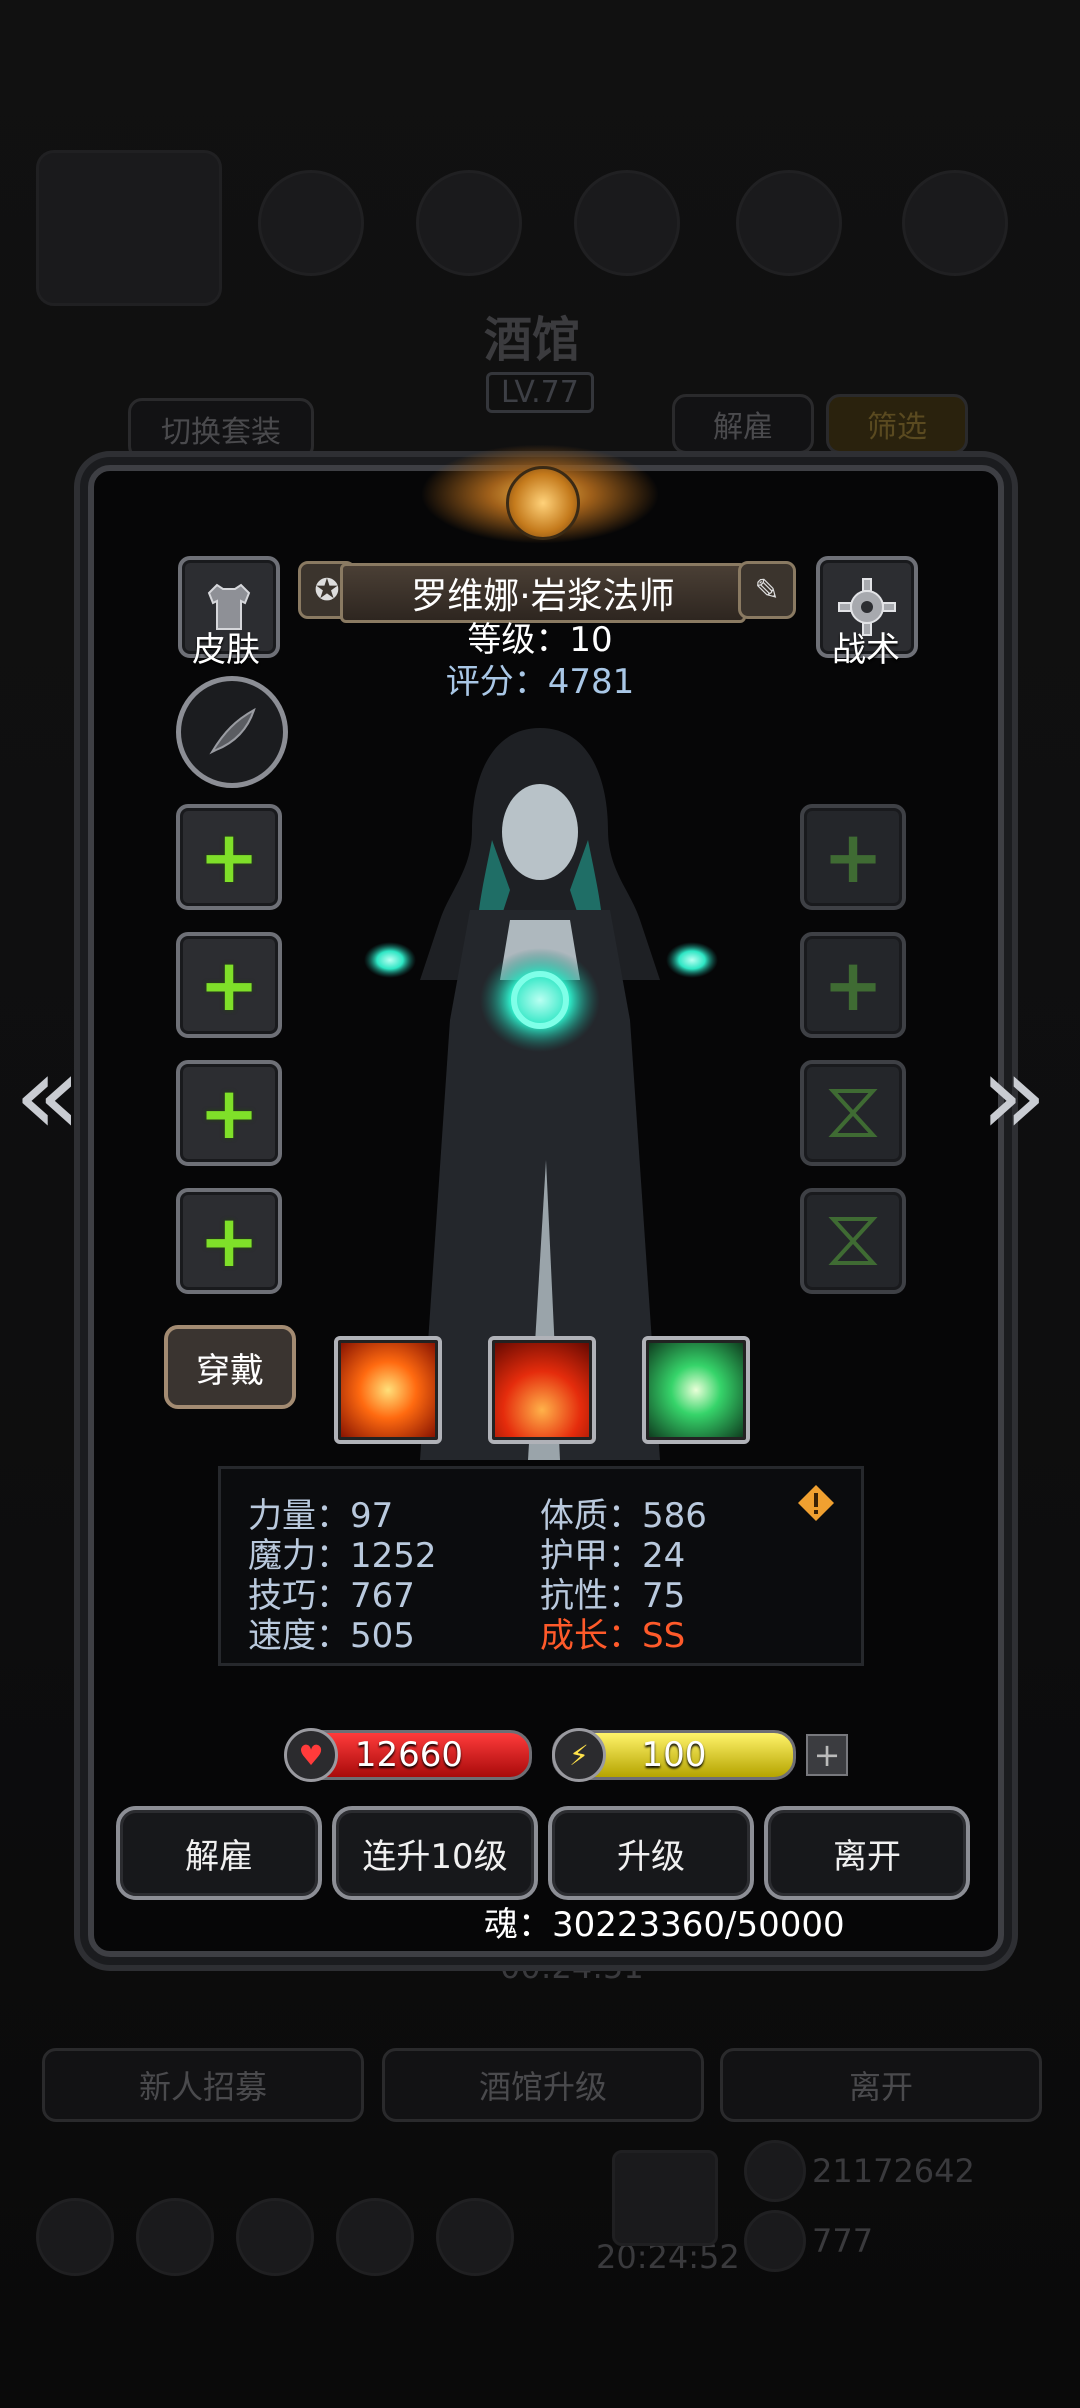  Describe the element at coordinates (881, 2085) in the screenshot. I see `bg-leave-button: 离开` at that location.